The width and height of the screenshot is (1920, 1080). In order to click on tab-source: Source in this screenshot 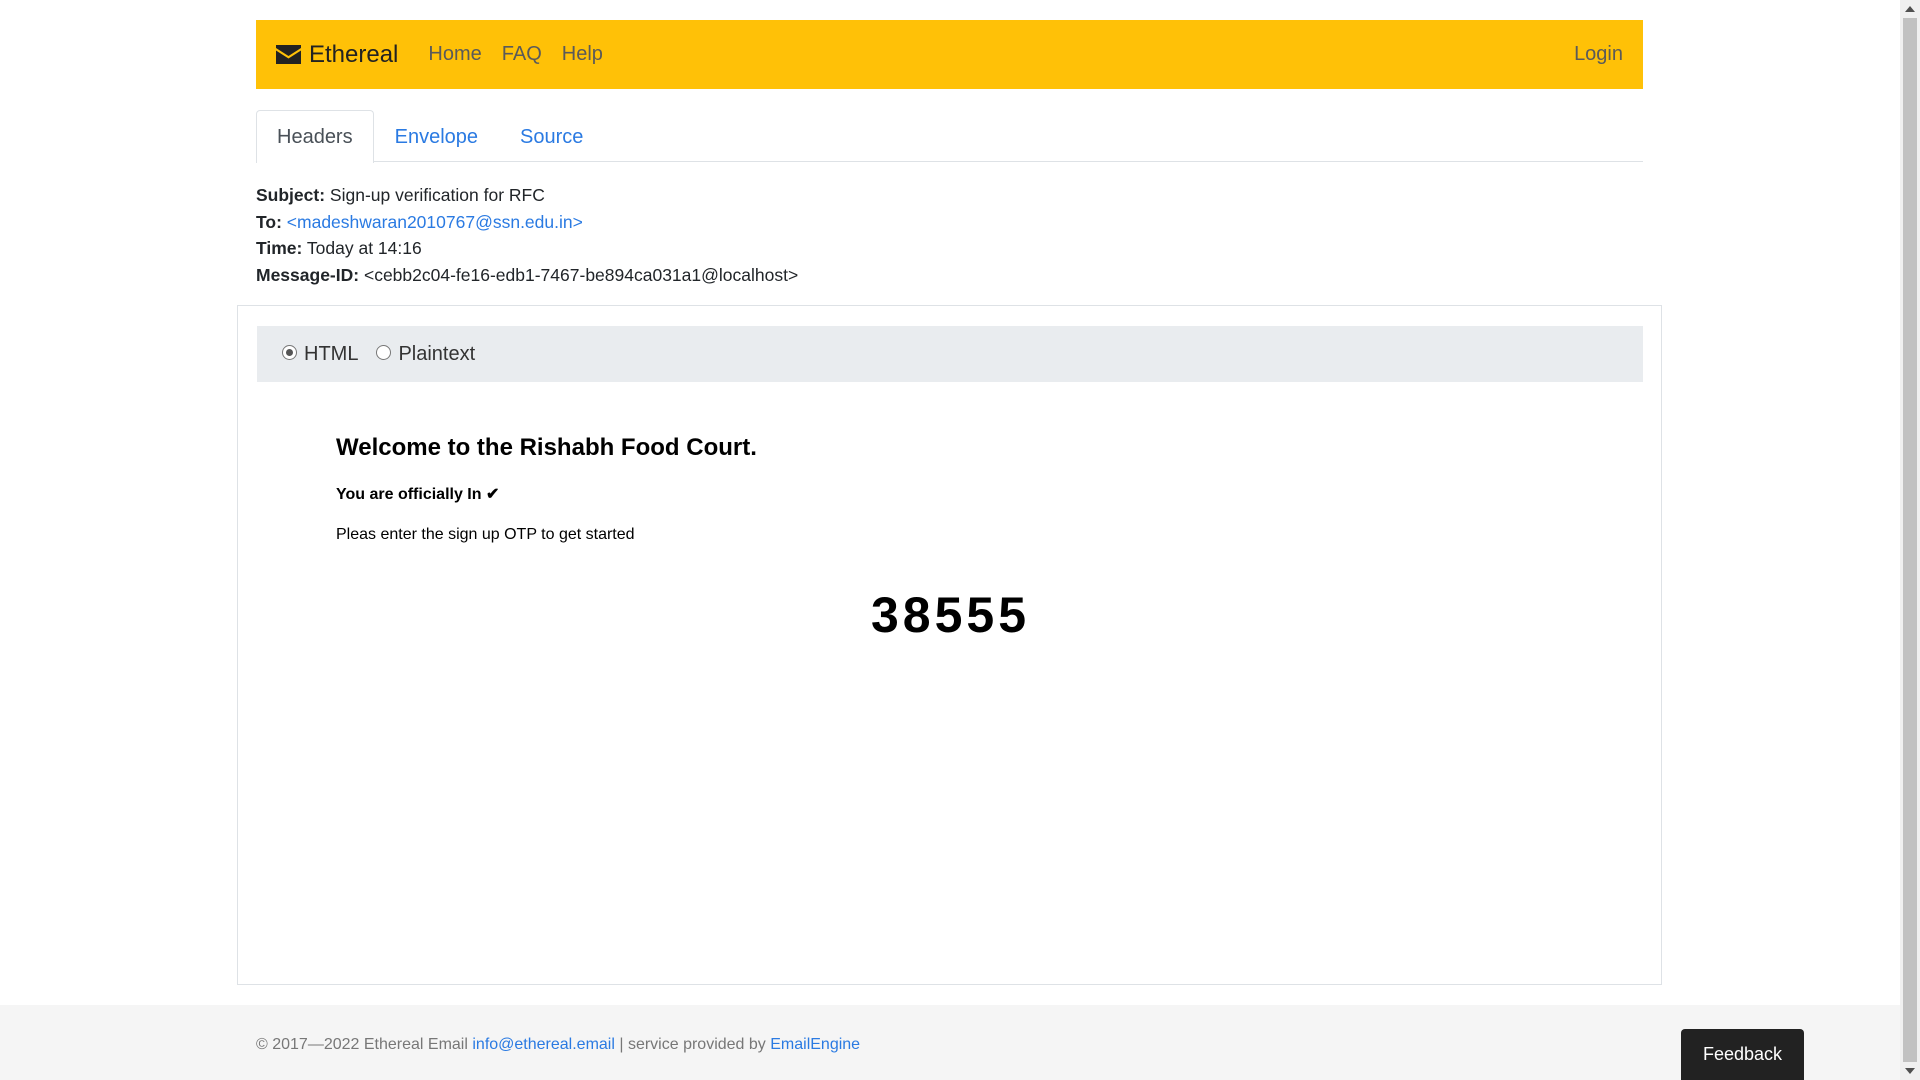, I will do `click(551, 136)`.